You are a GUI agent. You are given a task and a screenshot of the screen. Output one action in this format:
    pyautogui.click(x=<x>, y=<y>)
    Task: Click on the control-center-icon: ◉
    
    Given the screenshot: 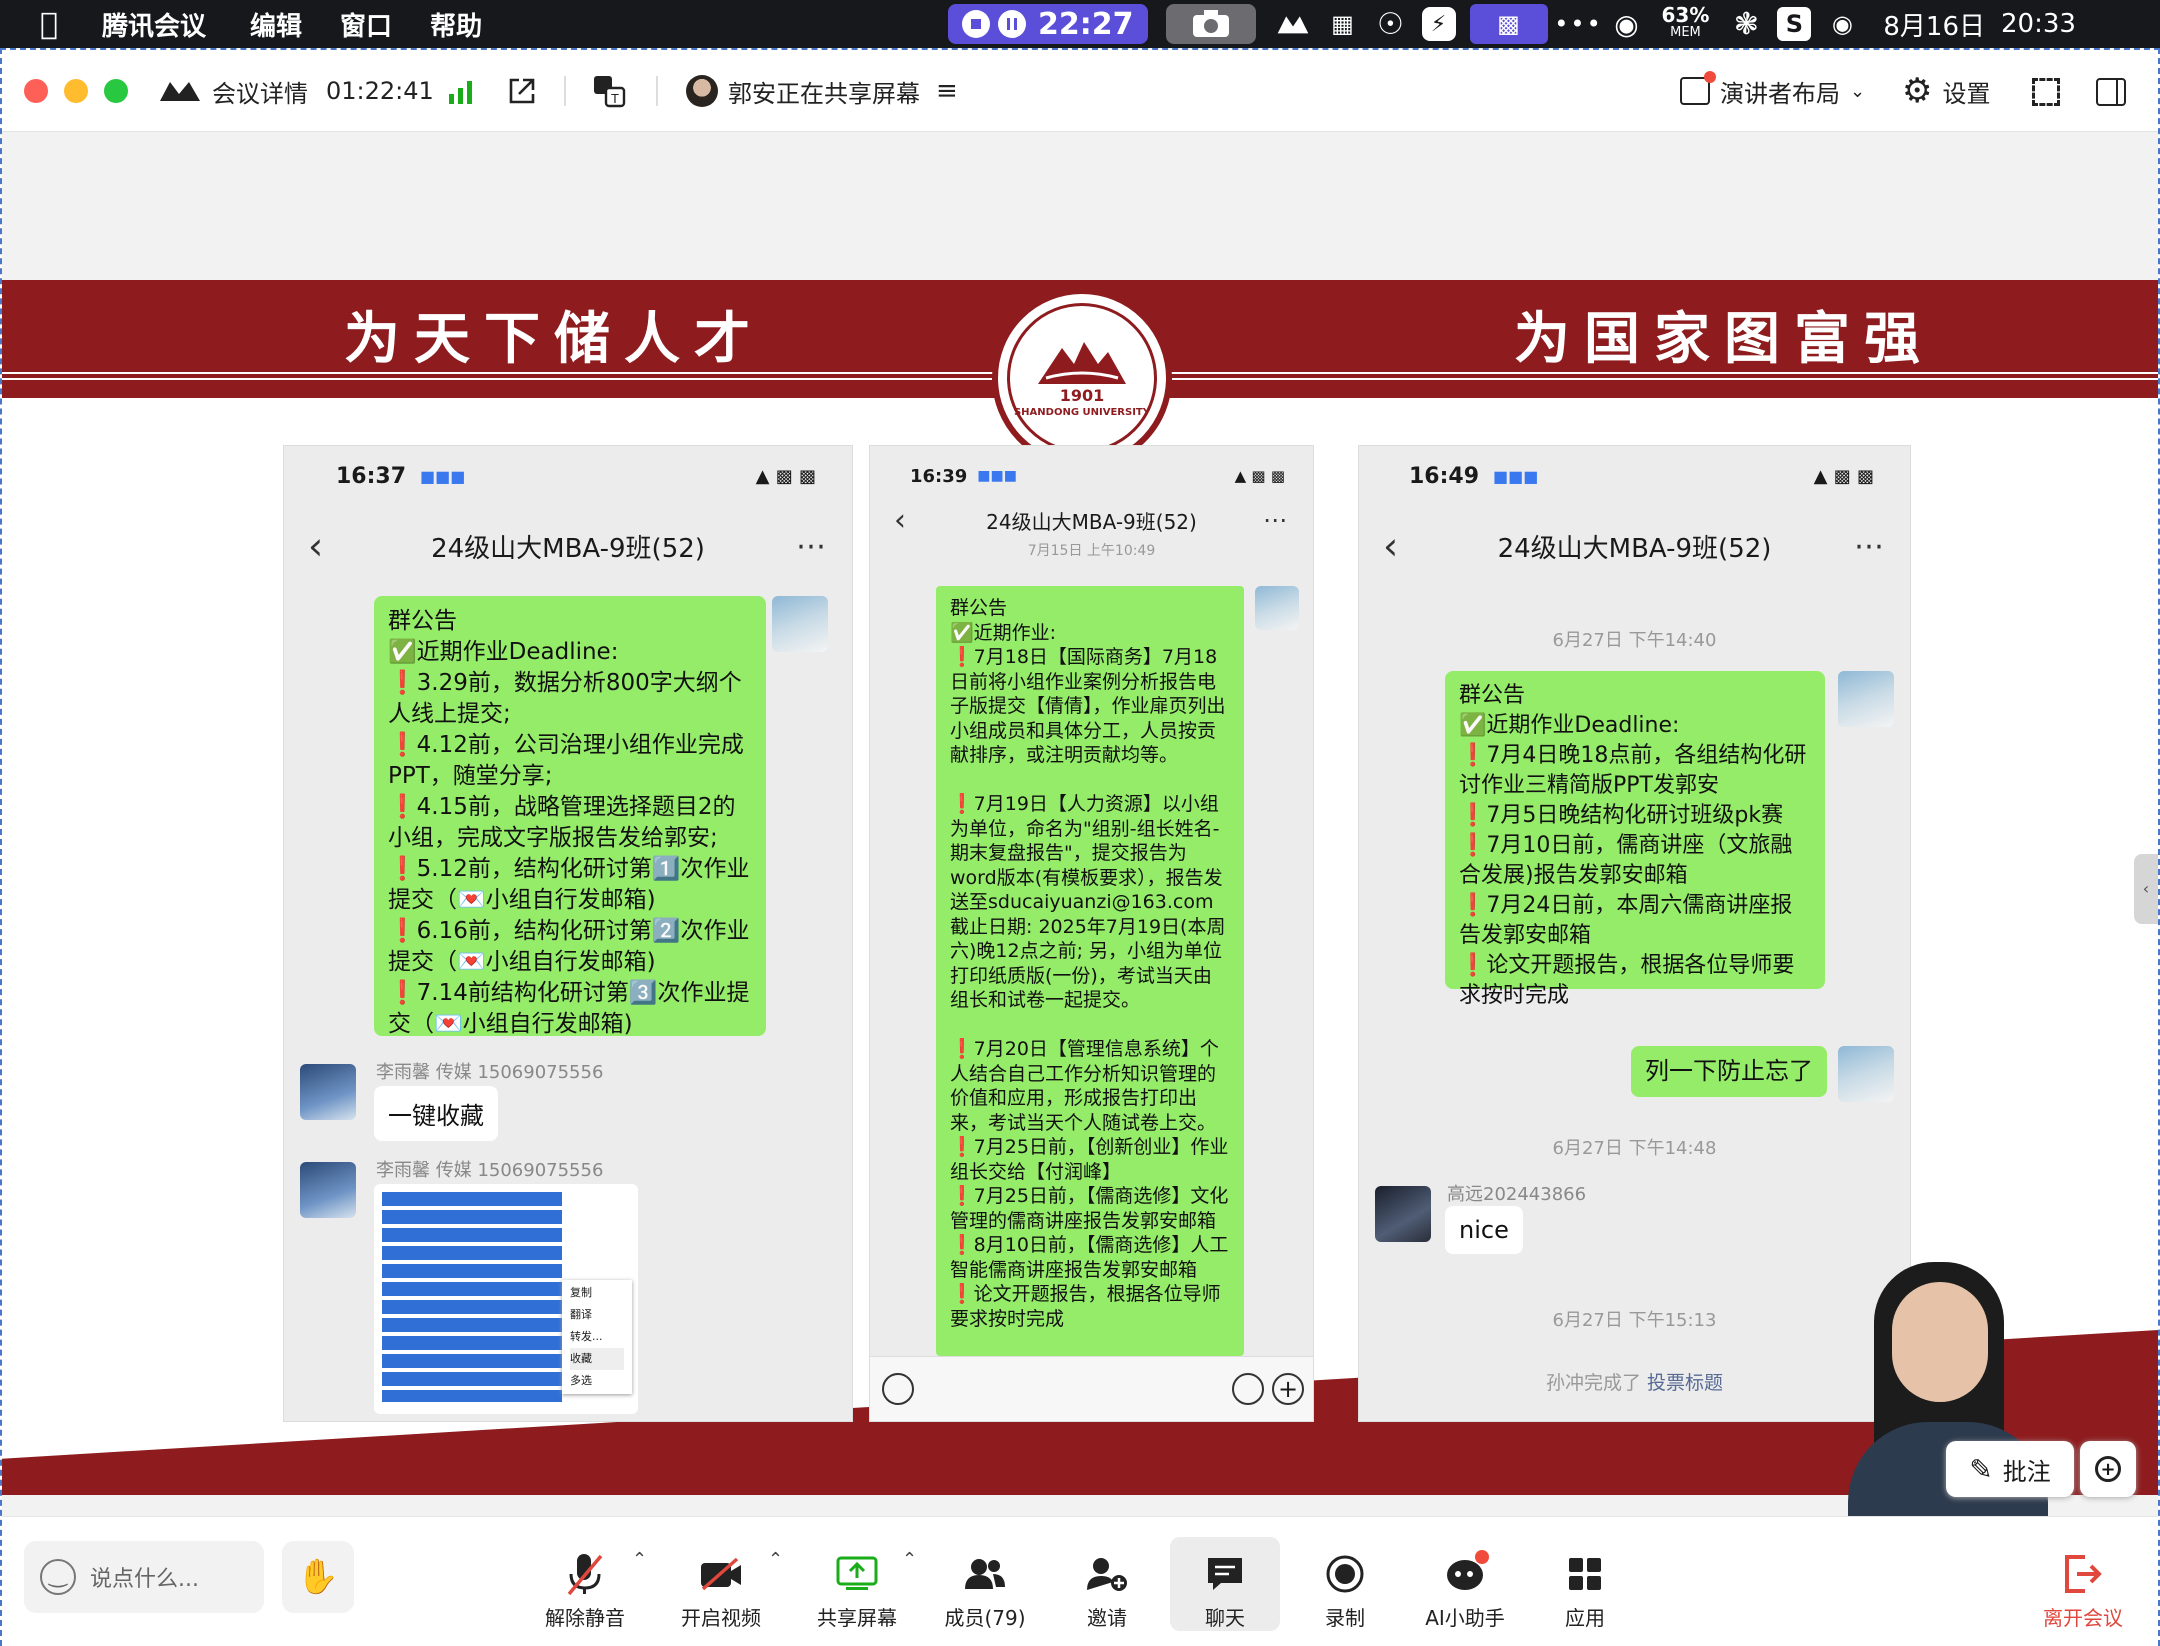 What is the action you would take?
    pyautogui.click(x=1842, y=24)
    